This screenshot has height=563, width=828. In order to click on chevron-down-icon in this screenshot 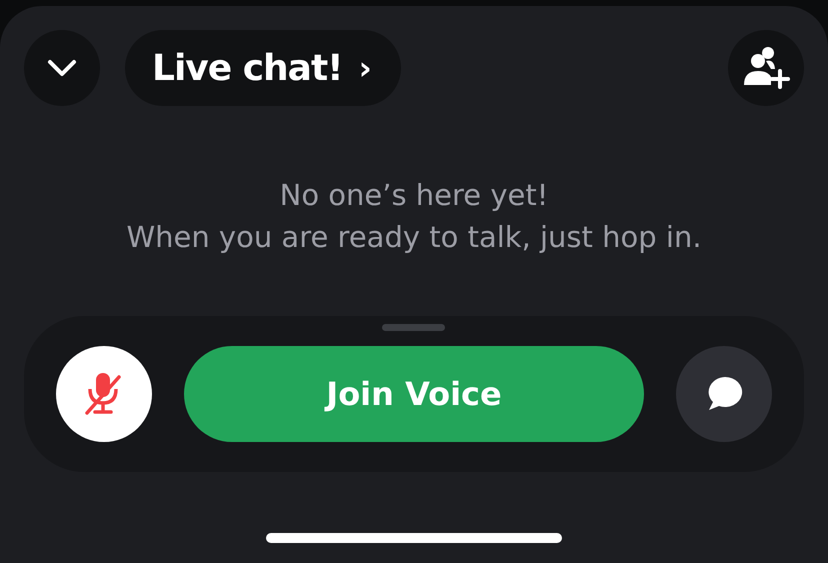, I will do `click(62, 68)`.